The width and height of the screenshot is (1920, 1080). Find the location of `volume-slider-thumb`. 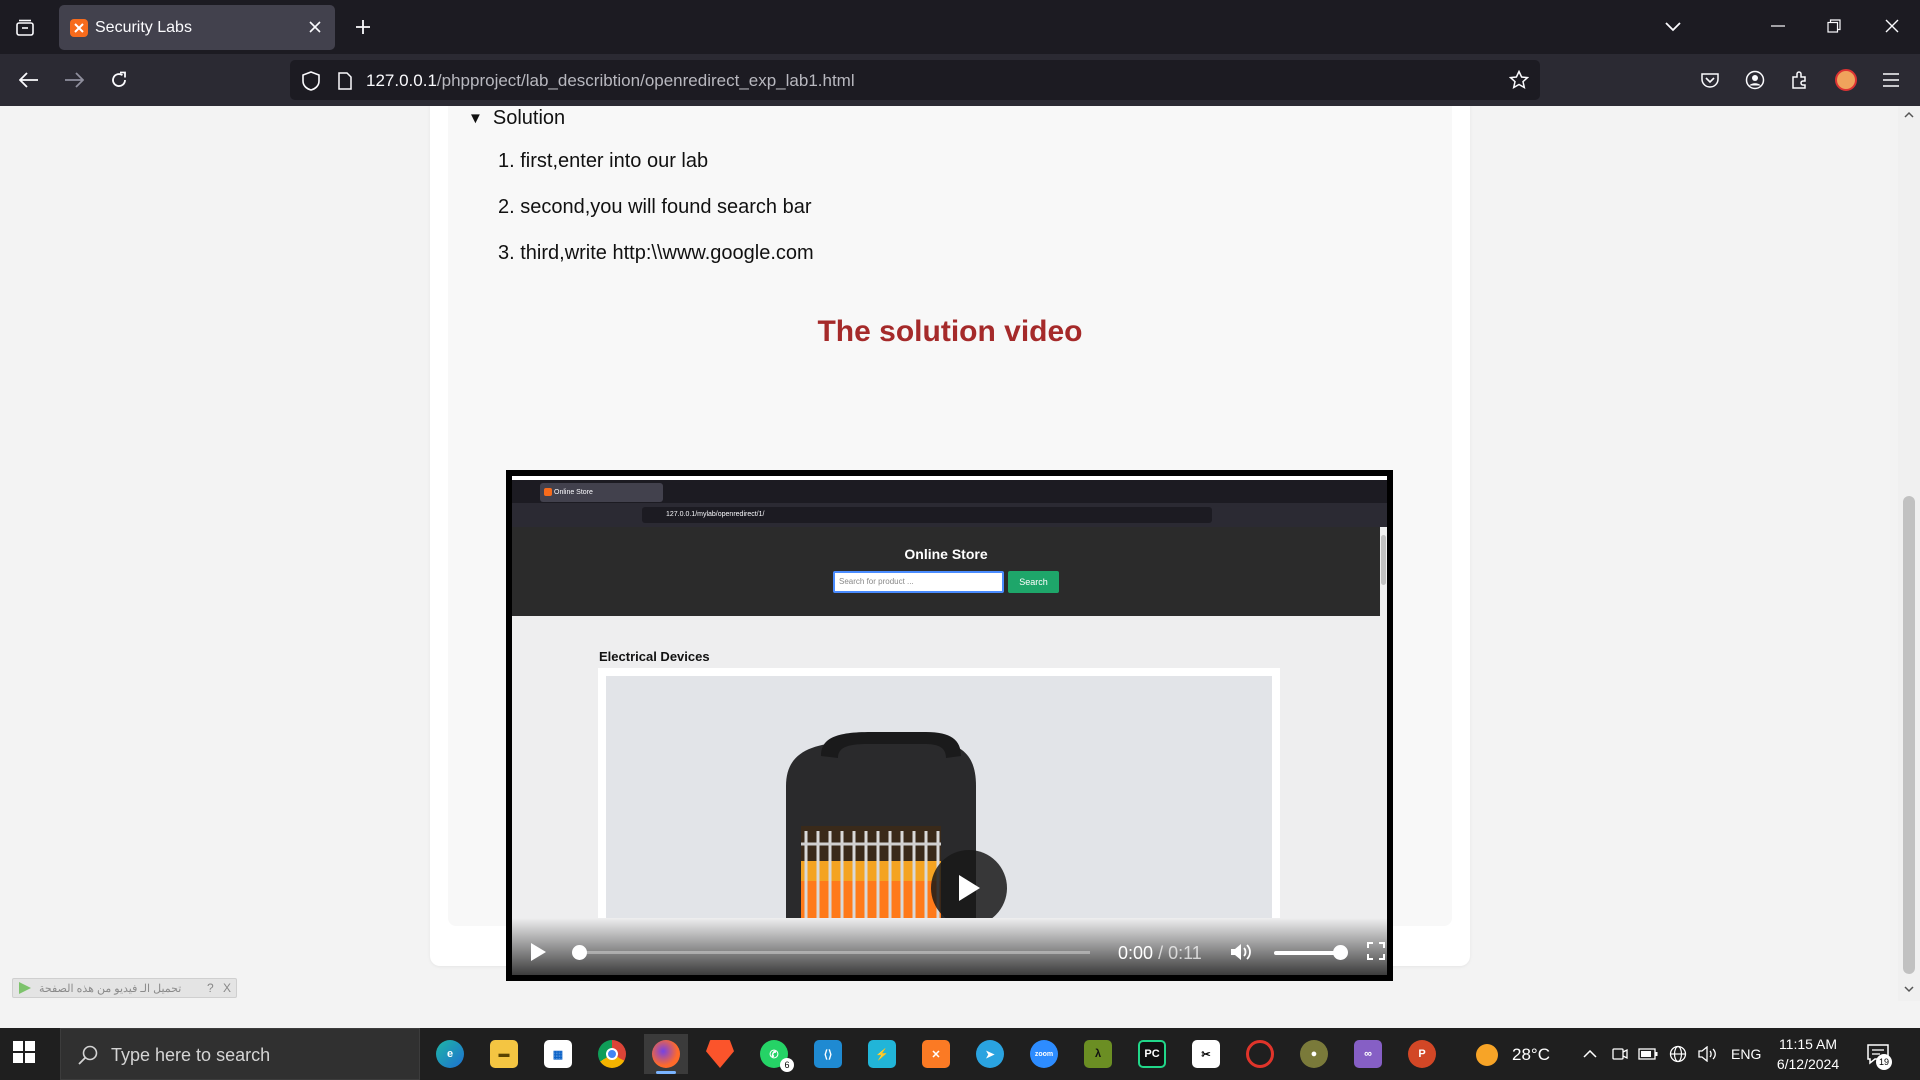

volume-slider-thumb is located at coordinates (1341, 952).